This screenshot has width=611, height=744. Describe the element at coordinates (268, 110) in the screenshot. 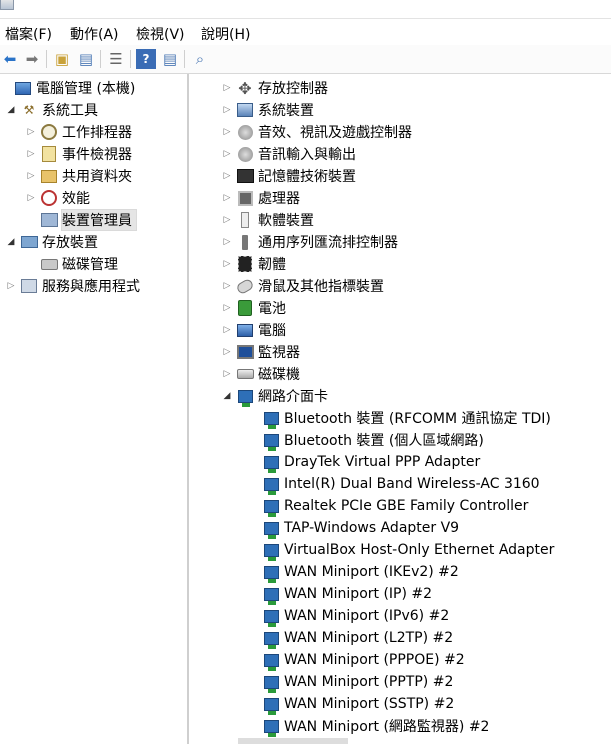

I see `device-category: ▷ 系統裝置` at that location.